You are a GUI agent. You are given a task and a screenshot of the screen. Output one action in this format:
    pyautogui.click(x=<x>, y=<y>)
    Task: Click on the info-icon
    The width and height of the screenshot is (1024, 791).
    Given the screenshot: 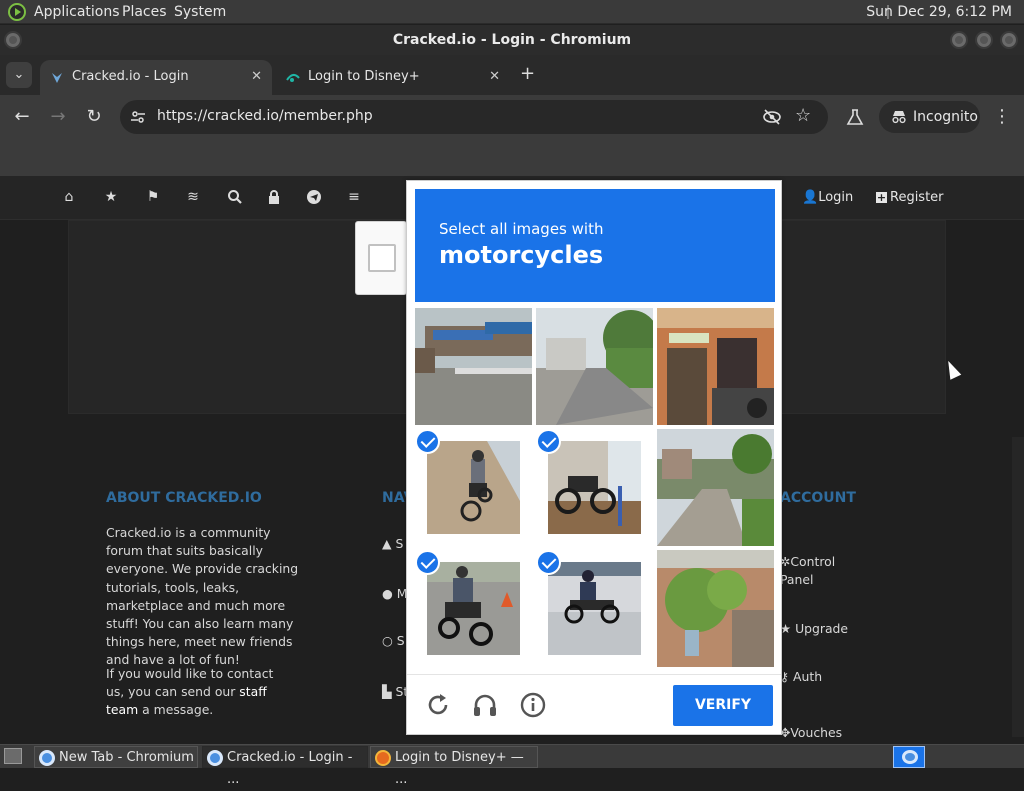 What is the action you would take?
    pyautogui.click(x=533, y=705)
    